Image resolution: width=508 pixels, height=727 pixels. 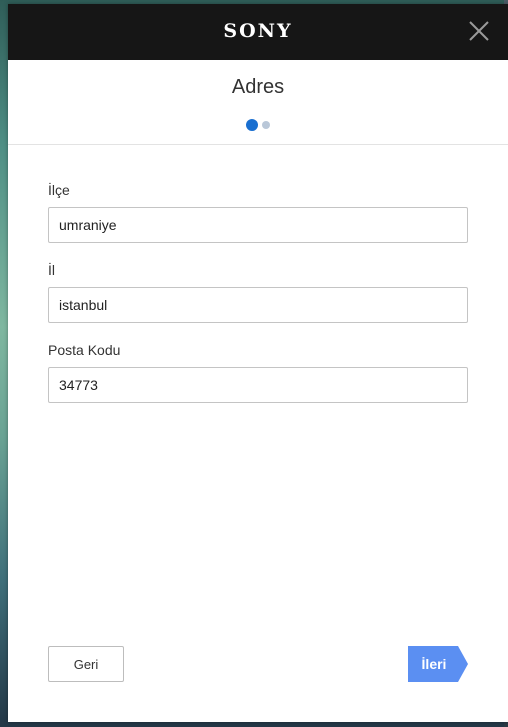 I want to click on dialog-title: Adres, so click(x=258, y=87).